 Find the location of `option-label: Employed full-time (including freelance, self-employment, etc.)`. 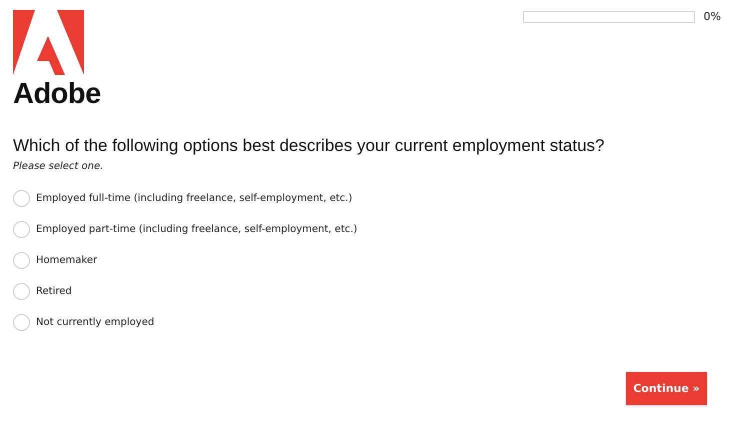

option-label: Employed full-time (including freelance, self-employment, etc.) is located at coordinates (194, 198).